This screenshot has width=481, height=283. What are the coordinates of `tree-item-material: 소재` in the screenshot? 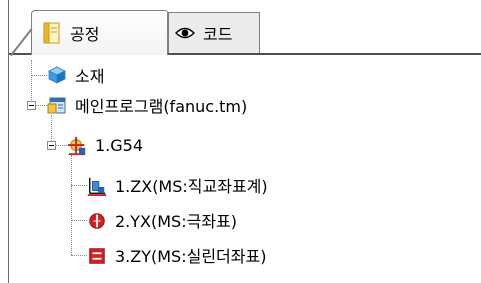 It's located at (75, 75).